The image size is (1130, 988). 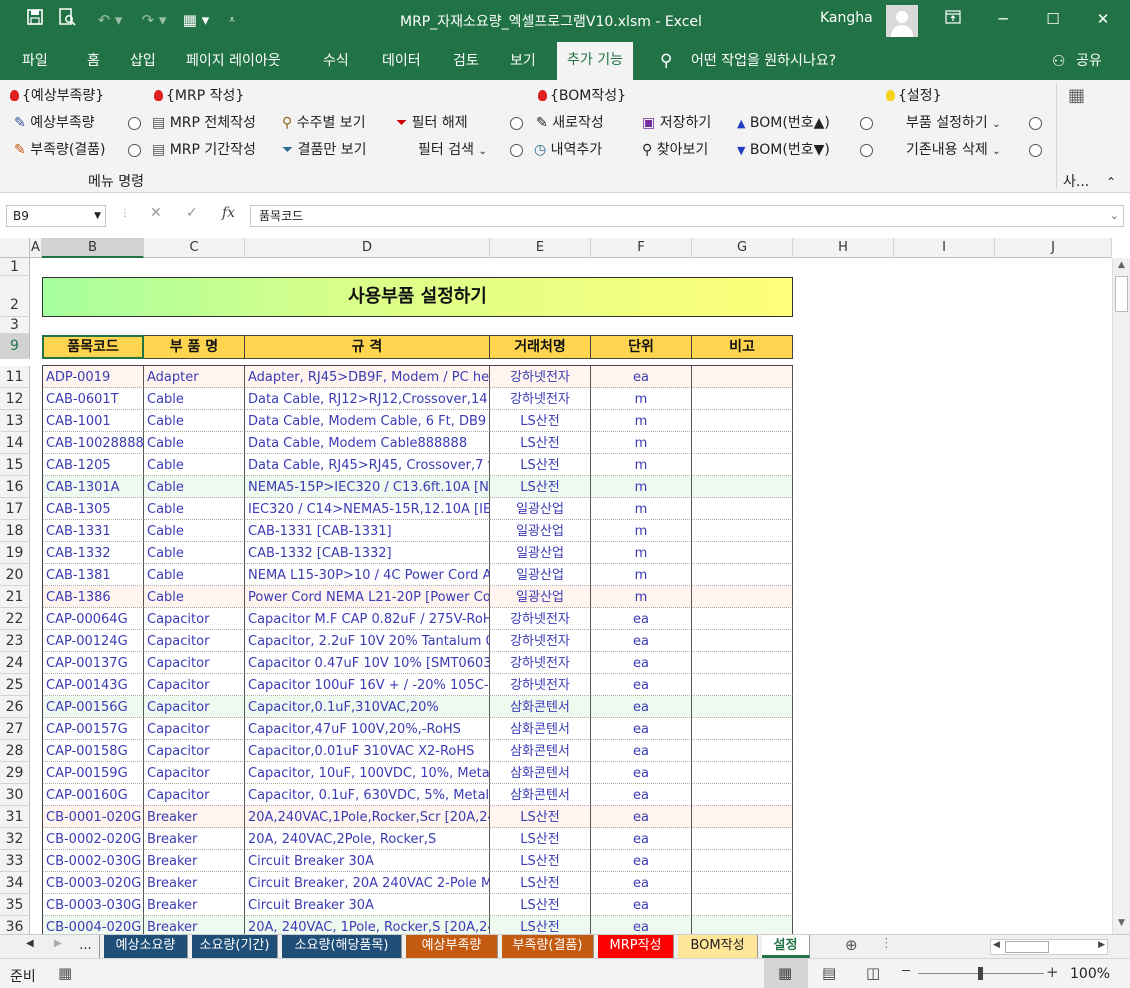 I want to click on scroll-thumb, so click(x=1121, y=294).